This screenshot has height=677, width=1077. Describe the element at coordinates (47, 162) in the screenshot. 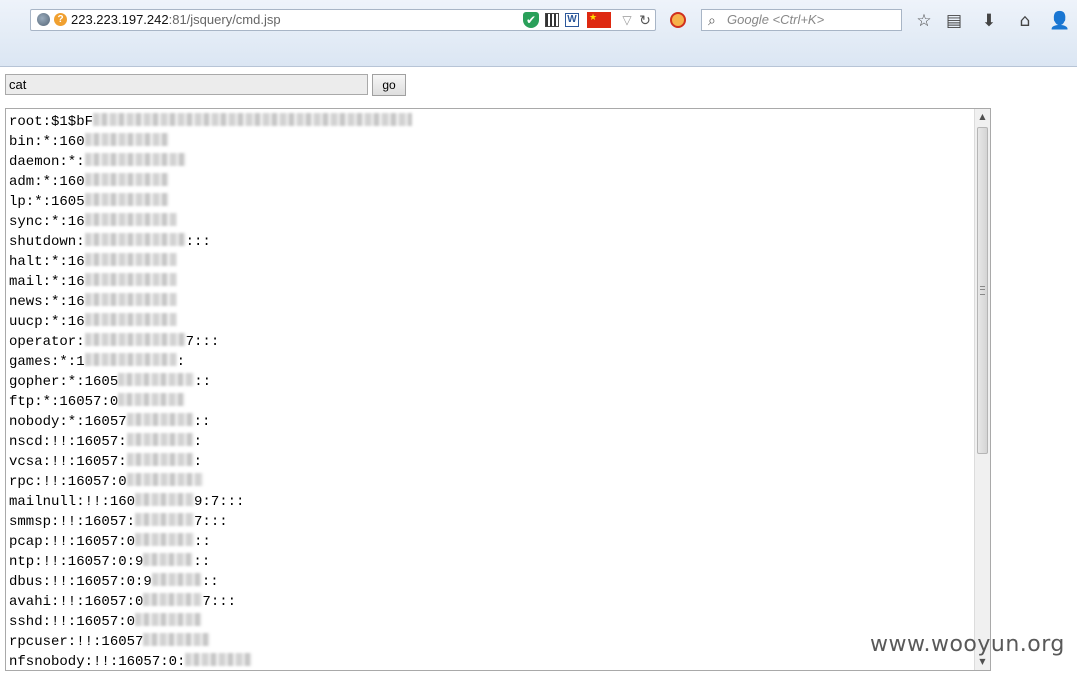

I see `line-text: daemon:*:` at that location.